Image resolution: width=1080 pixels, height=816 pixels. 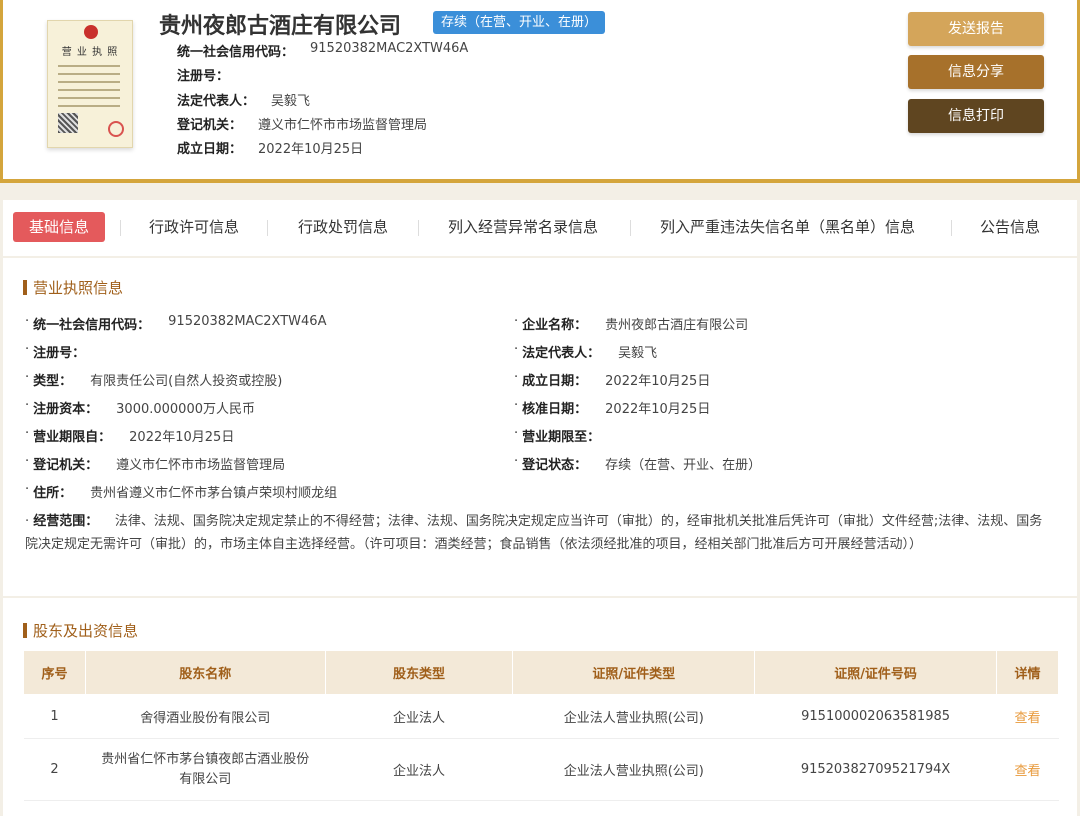 I want to click on field-label: 企业名称：, so click(x=555, y=325).